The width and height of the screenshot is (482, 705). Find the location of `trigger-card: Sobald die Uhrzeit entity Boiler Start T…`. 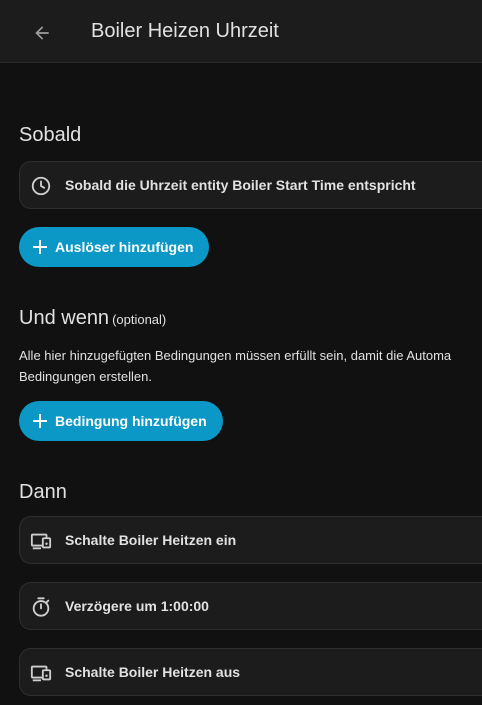

trigger-card: Sobald die Uhrzeit entity Boiler Start T… is located at coordinates (250, 185).